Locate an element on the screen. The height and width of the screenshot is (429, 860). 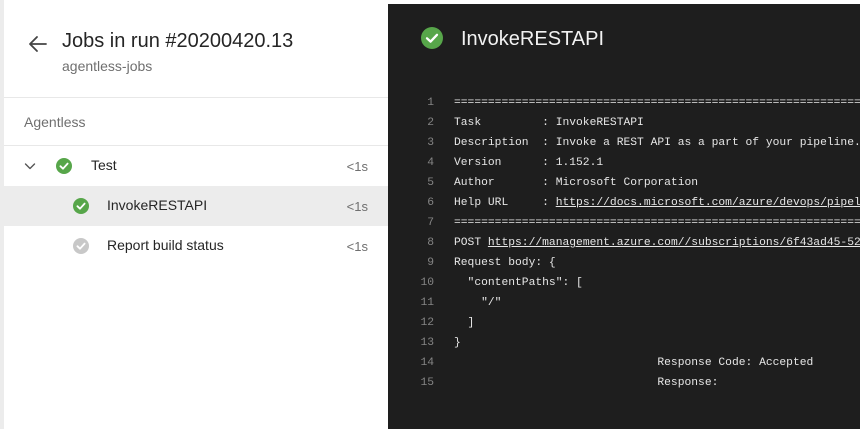
log-line: 5 Author : Microsoft Corporation is located at coordinates (624, 183).